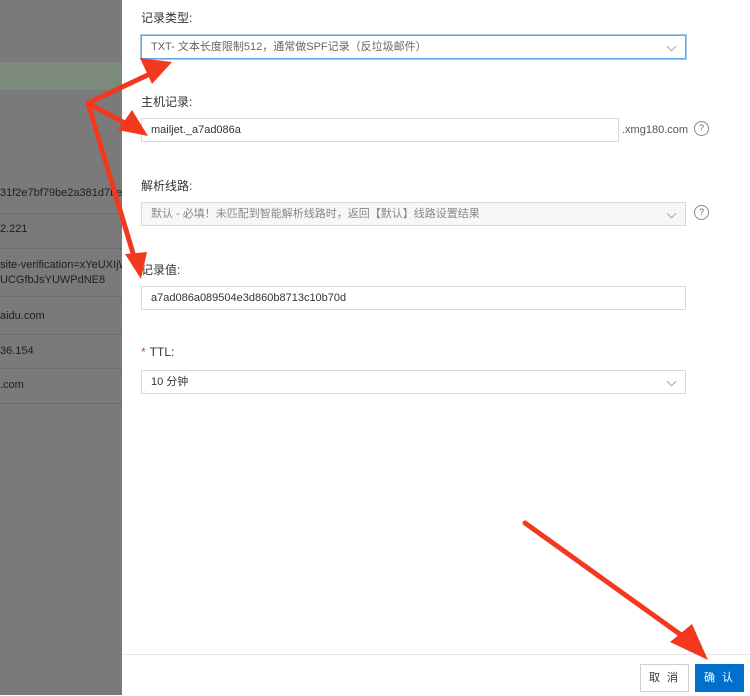  I want to click on ttl-select: 10 分钟, so click(413, 382).